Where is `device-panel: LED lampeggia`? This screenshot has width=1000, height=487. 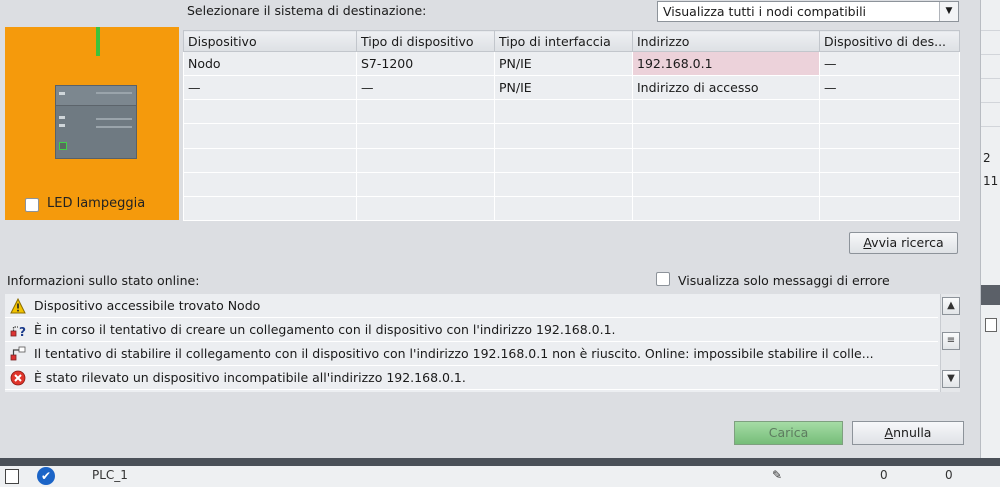 device-panel: LED lampeggia is located at coordinates (92, 123).